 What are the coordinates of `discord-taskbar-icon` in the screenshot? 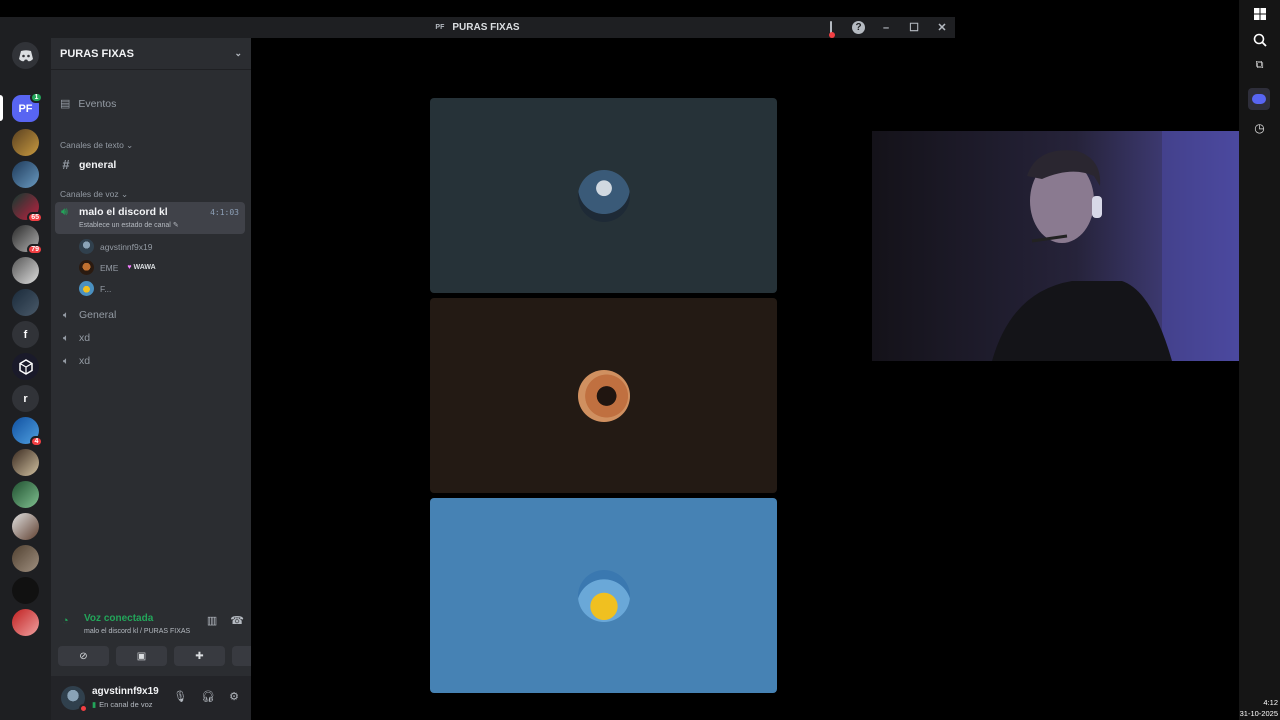 It's located at (1259, 99).